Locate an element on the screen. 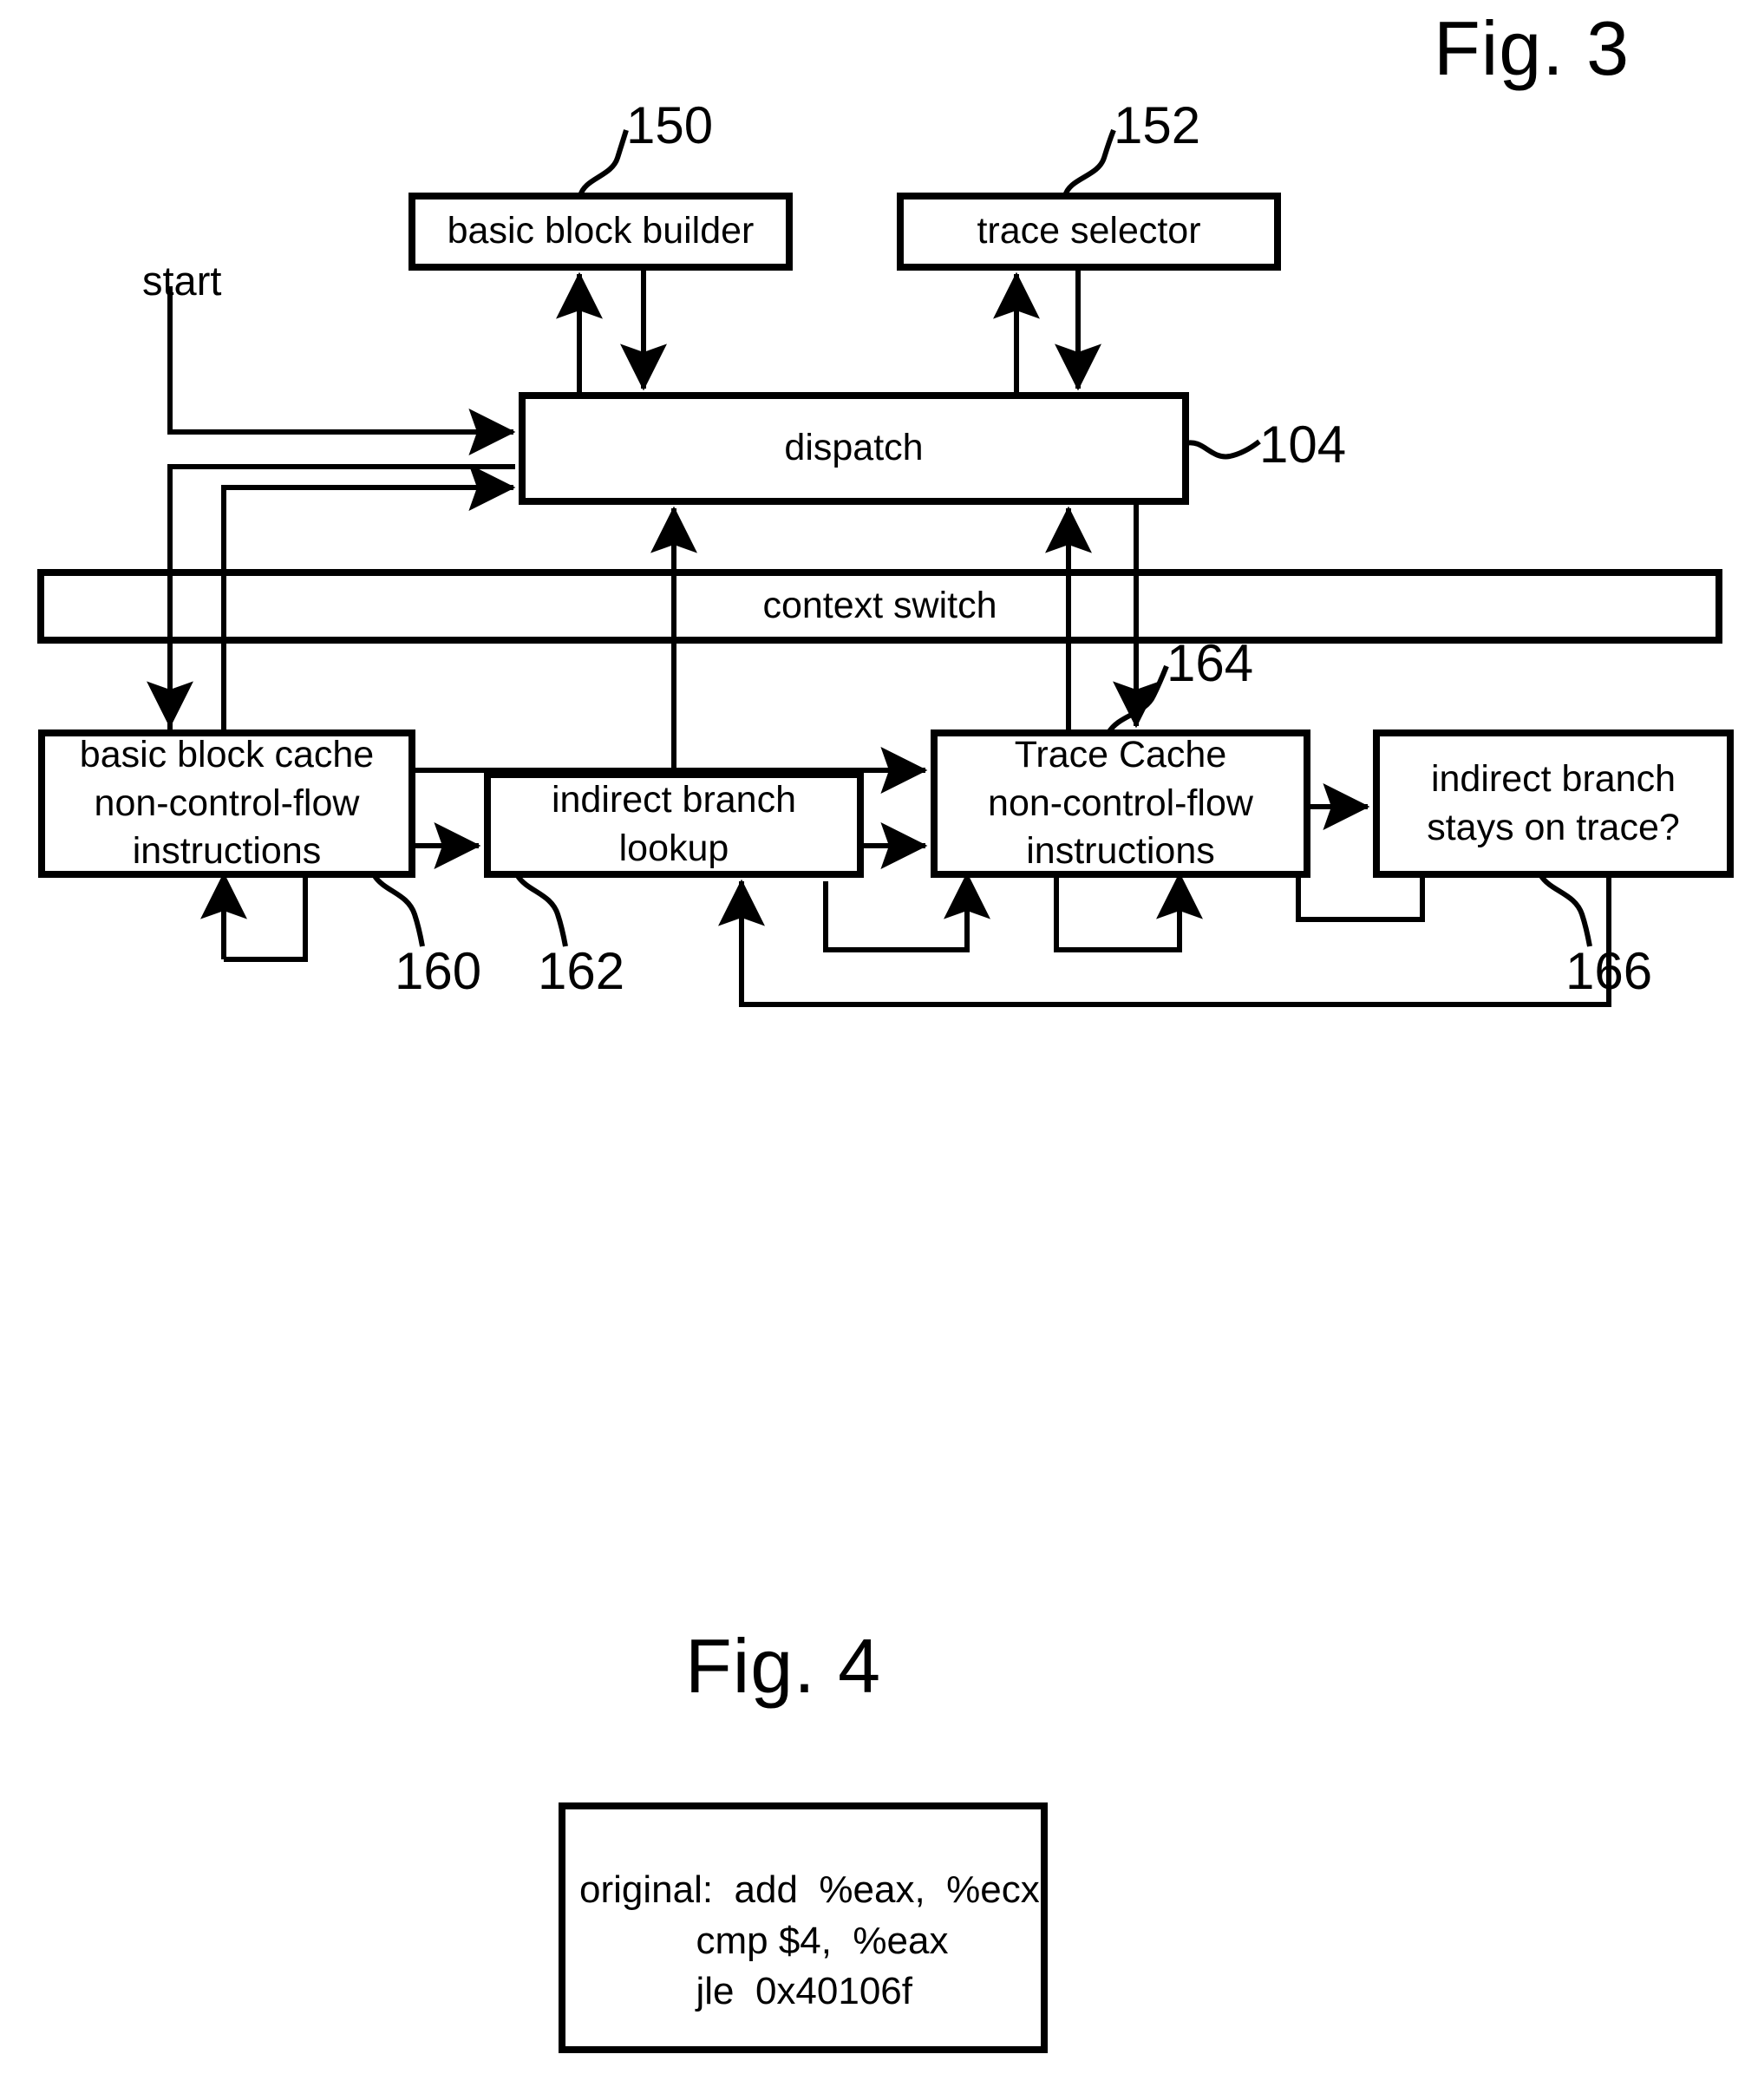  ref-160: 160 is located at coordinates (438, 971).